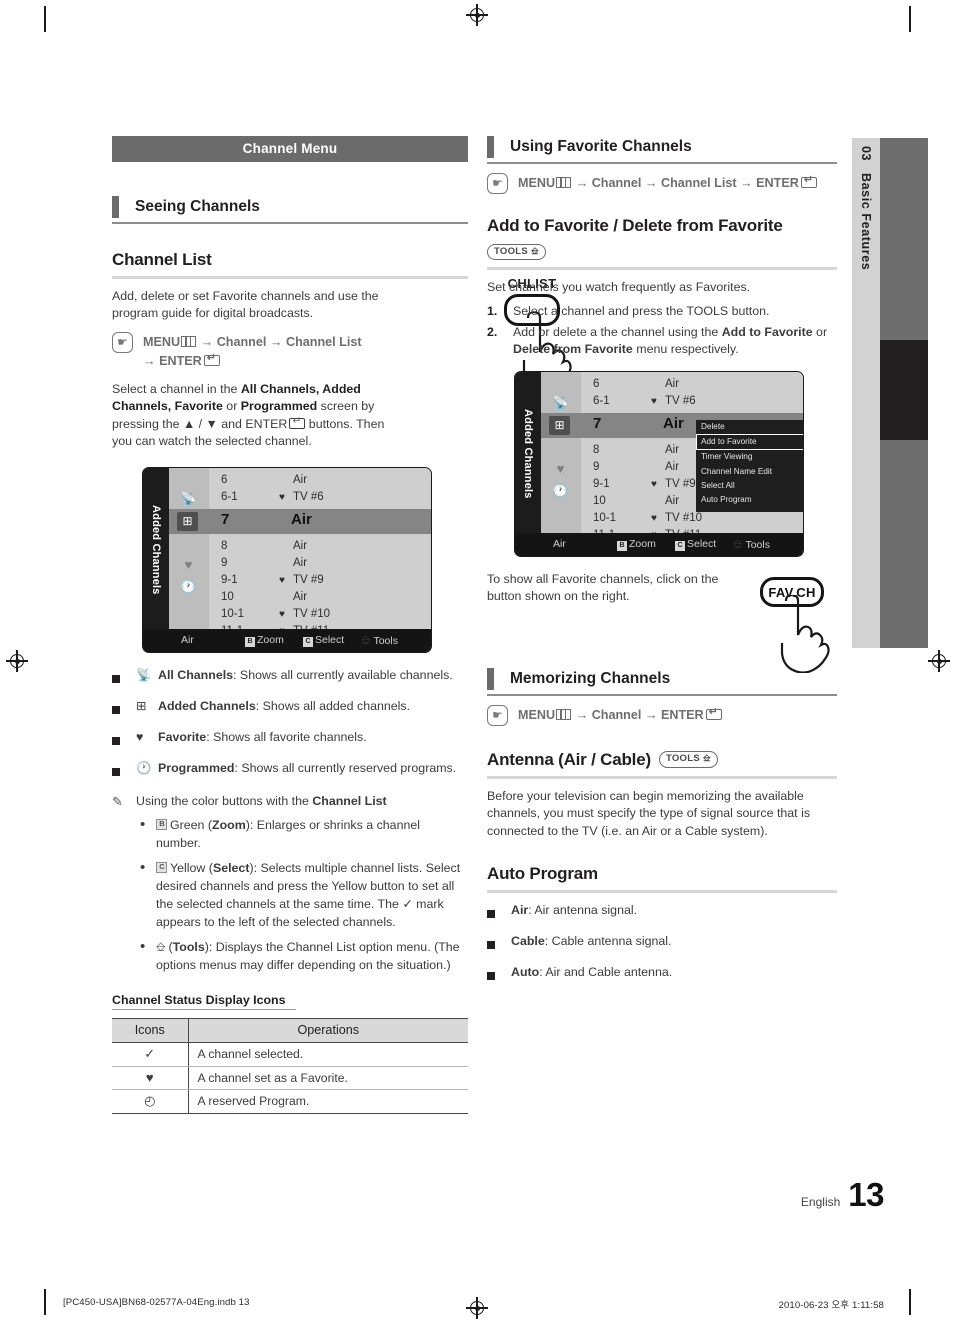 This screenshot has width=954, height=1321. What do you see at coordinates (749, 471) in the screenshot?
I see `menu-item-channel-name-edit: Channel Name Edit` at bounding box center [749, 471].